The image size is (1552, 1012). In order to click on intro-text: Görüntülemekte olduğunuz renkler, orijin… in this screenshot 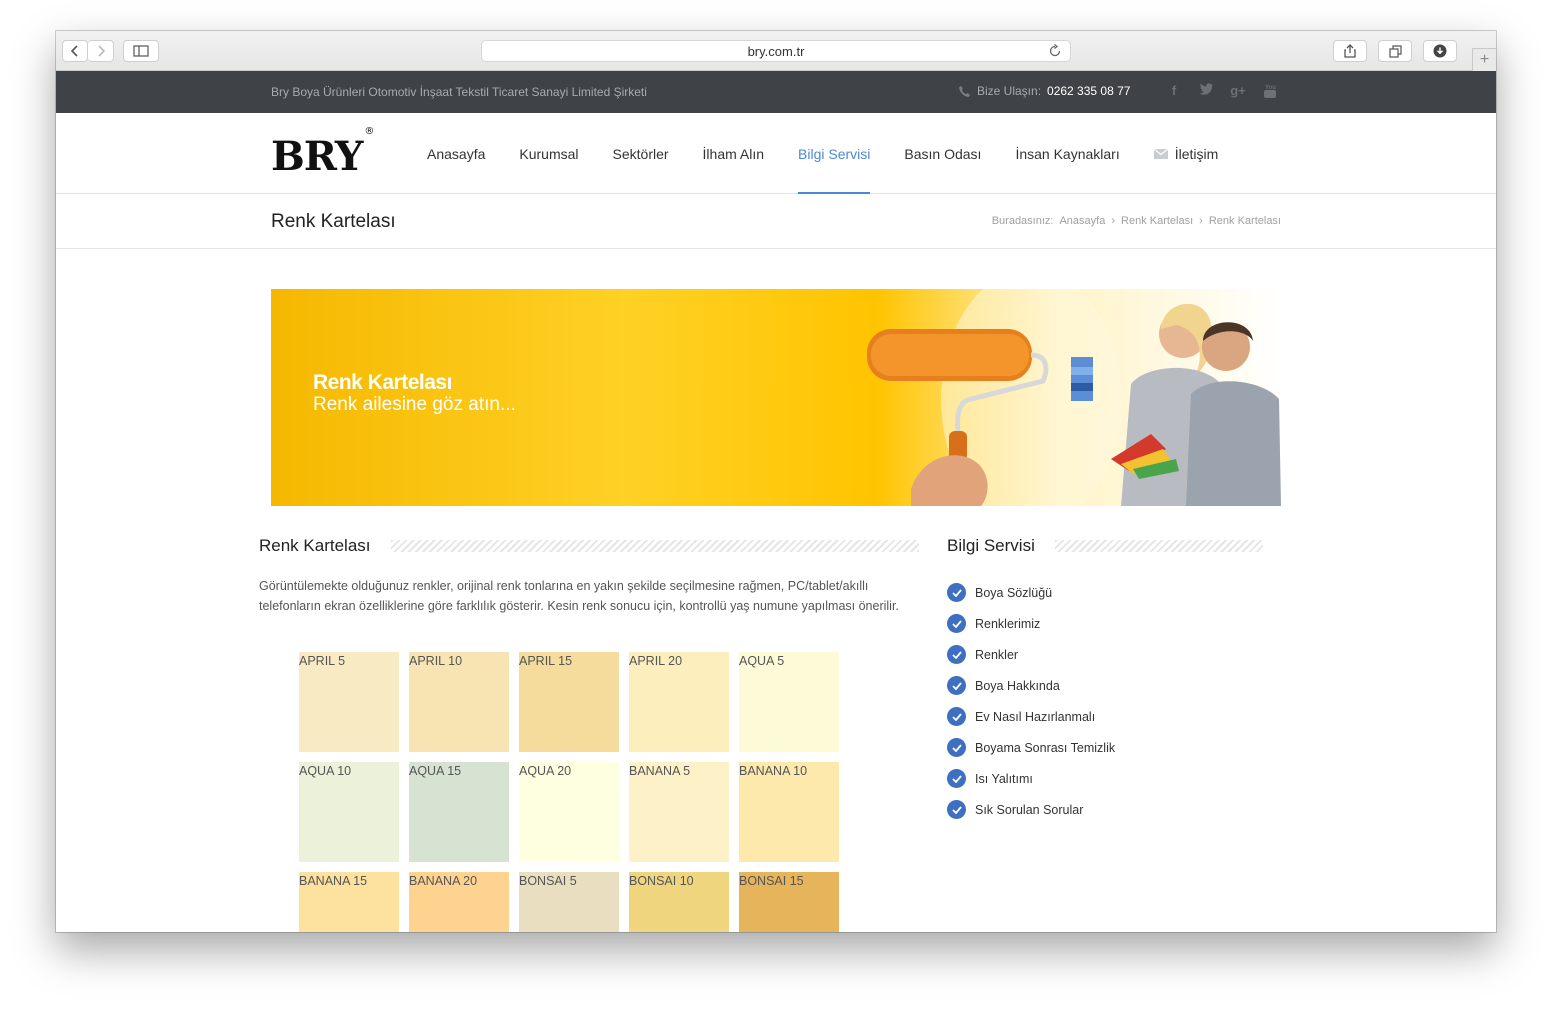, I will do `click(579, 596)`.